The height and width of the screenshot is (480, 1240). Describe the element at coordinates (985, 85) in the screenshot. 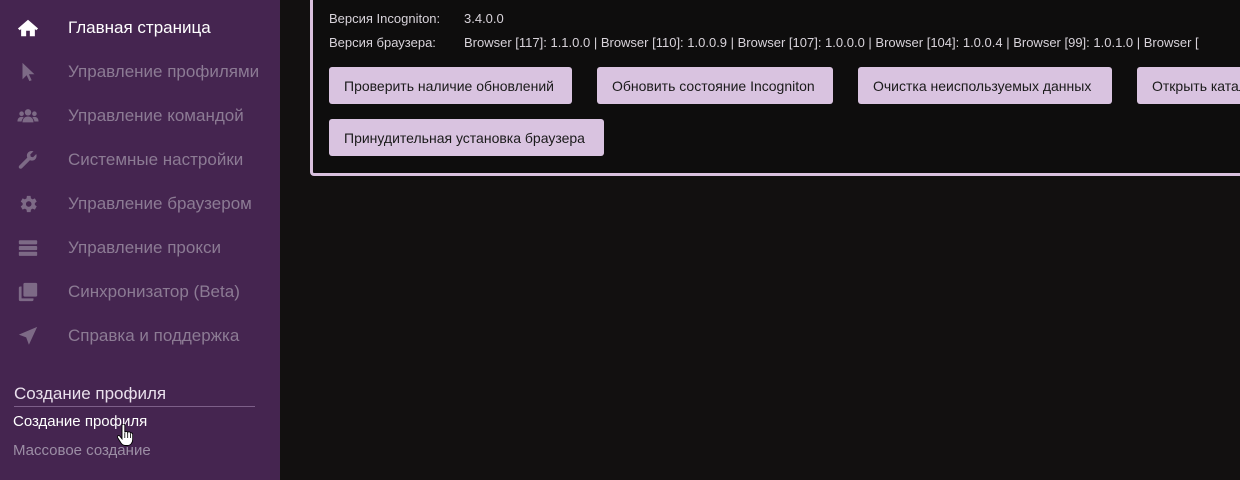

I see `cleanup-data-button: Очистка неиспользуемых данных` at that location.